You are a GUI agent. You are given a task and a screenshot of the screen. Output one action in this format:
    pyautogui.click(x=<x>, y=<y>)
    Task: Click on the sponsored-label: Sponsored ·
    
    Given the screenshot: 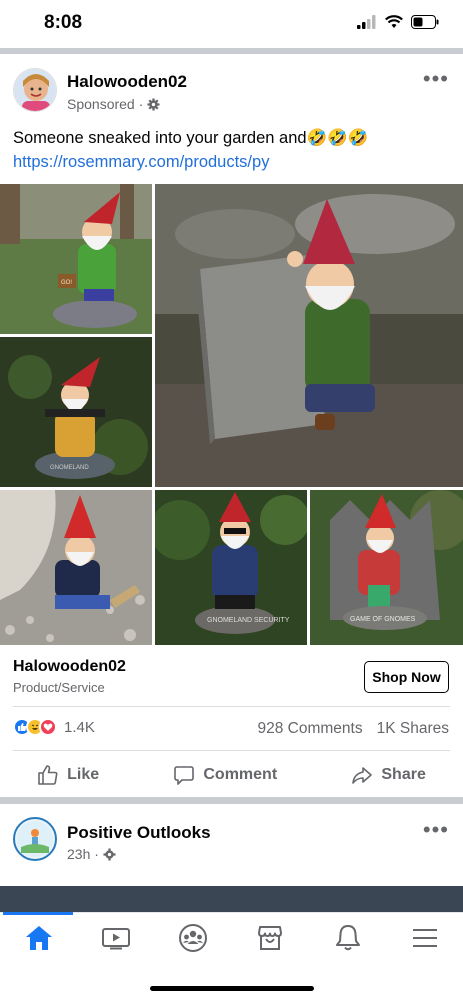 What is the action you would take?
    pyautogui.click(x=105, y=104)
    